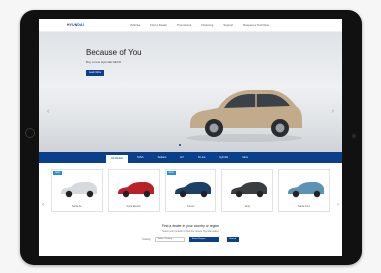 The image size is (381, 273). Describe the element at coordinates (169, 239) in the screenshot. I see `country-select: Select Country` at that location.